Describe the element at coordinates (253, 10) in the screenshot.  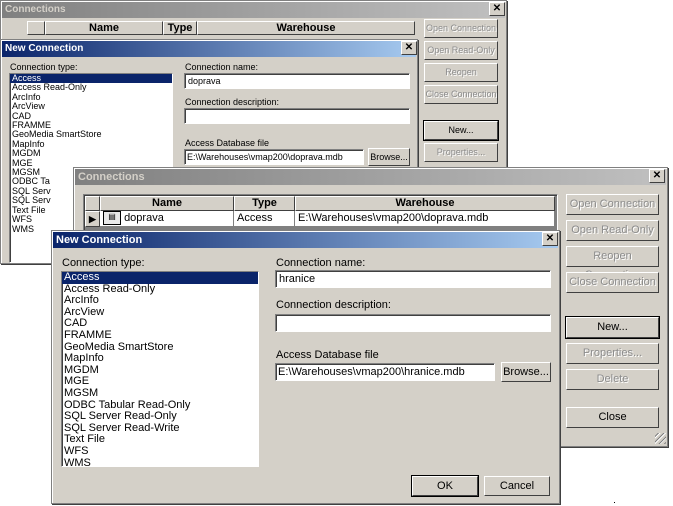
I see `back-connections-titlebar: Connections` at that location.